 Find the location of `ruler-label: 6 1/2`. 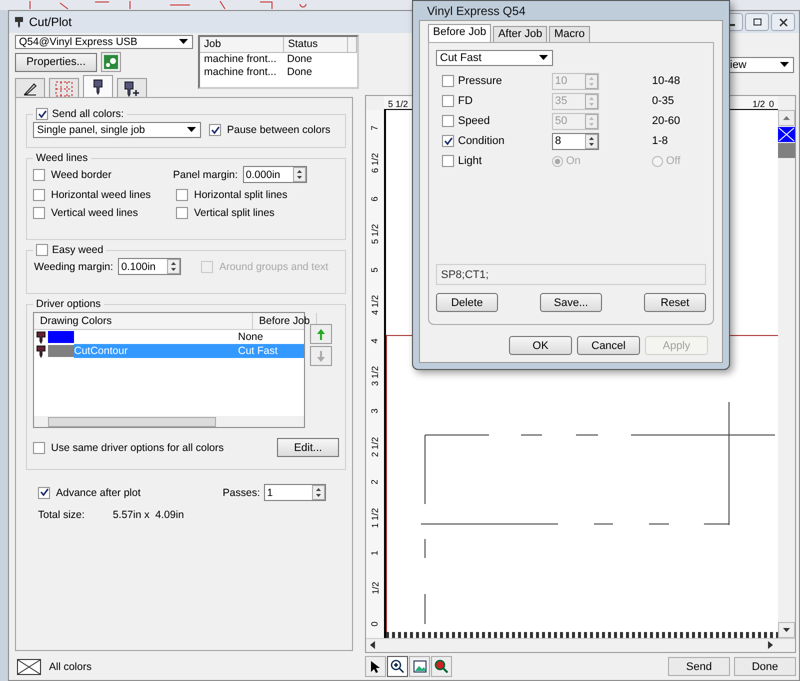

ruler-label: 6 1/2 is located at coordinates (375, 163).